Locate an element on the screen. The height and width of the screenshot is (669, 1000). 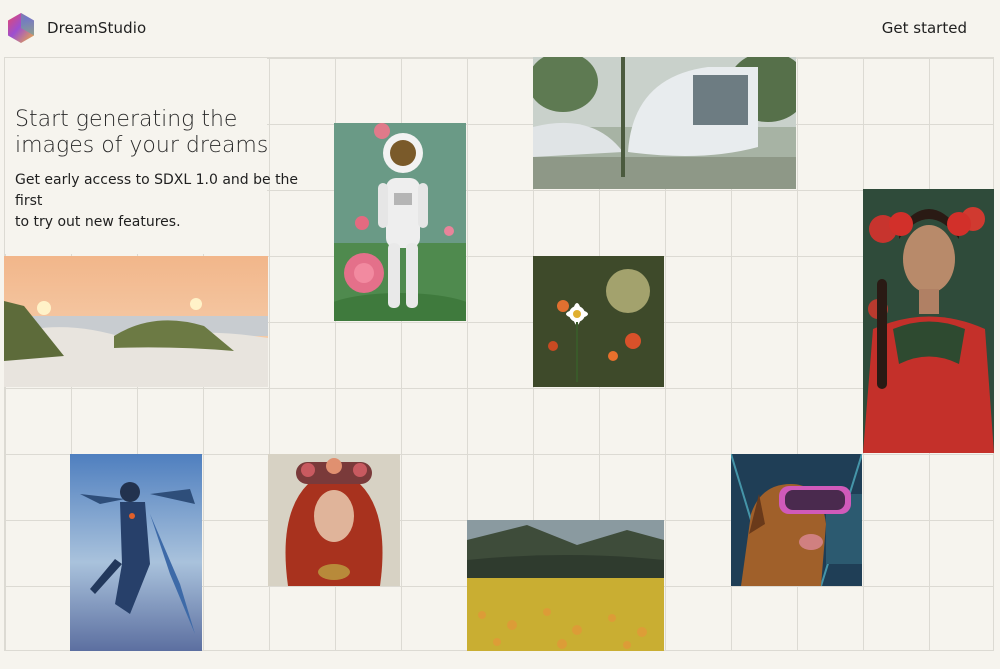
astronaut-image is located at coordinates (400, 222).